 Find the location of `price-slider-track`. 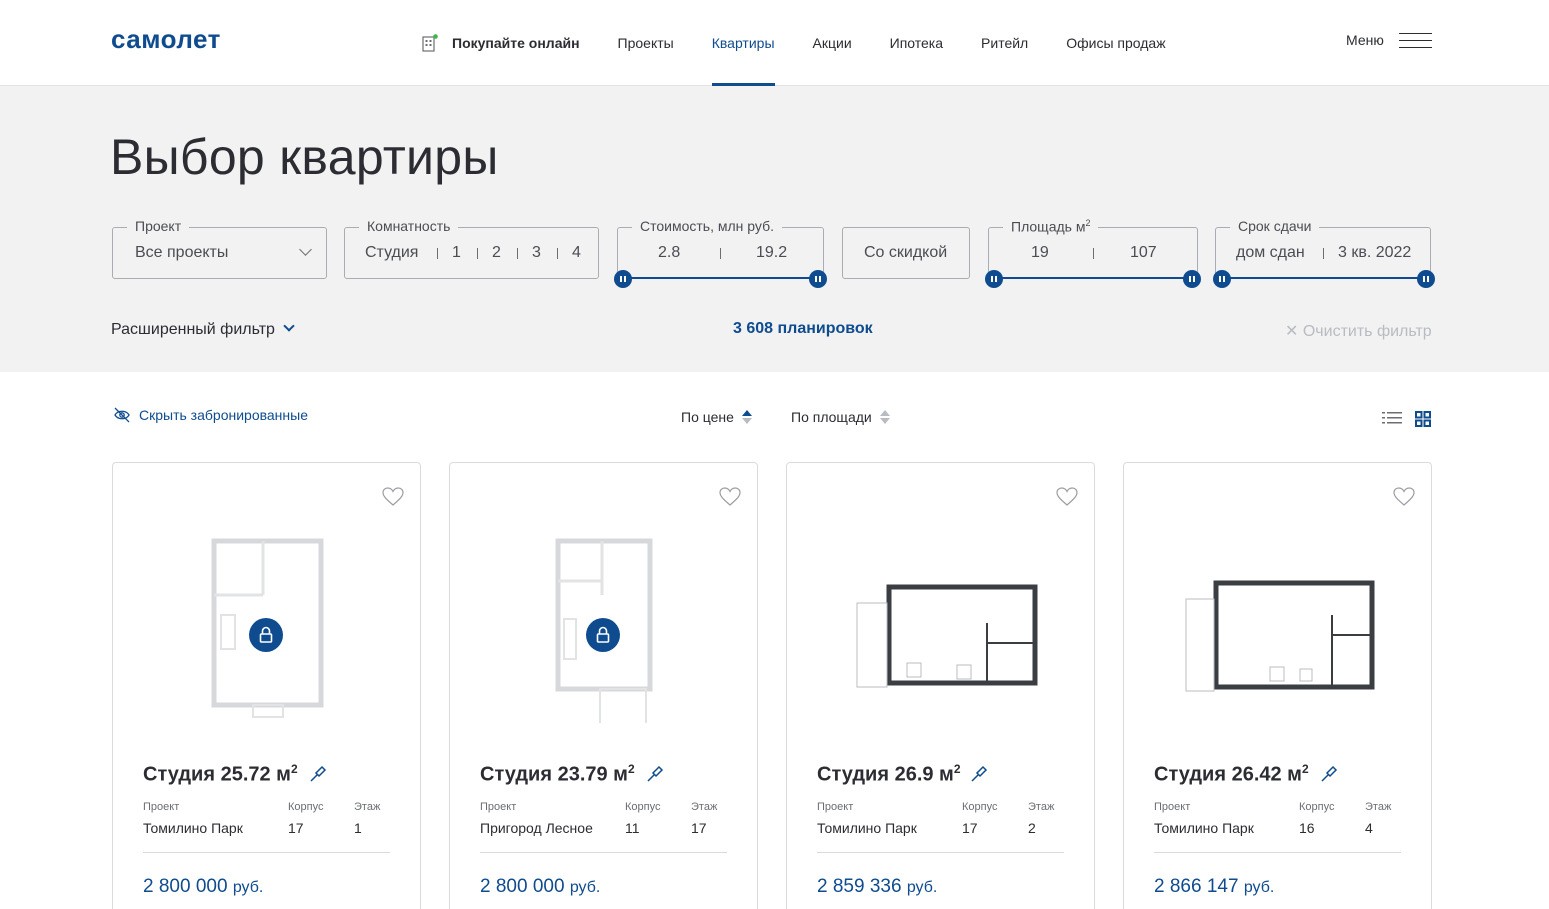

price-slider-track is located at coordinates (720, 278).